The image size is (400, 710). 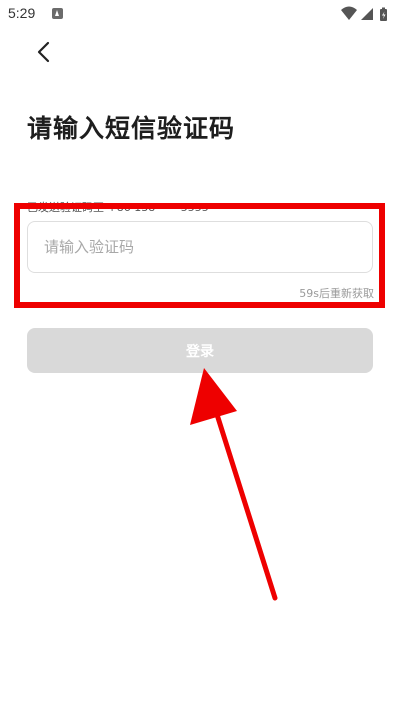 What do you see at coordinates (336, 293) in the screenshot?
I see `resend-countdown: 59s后重新获取` at bounding box center [336, 293].